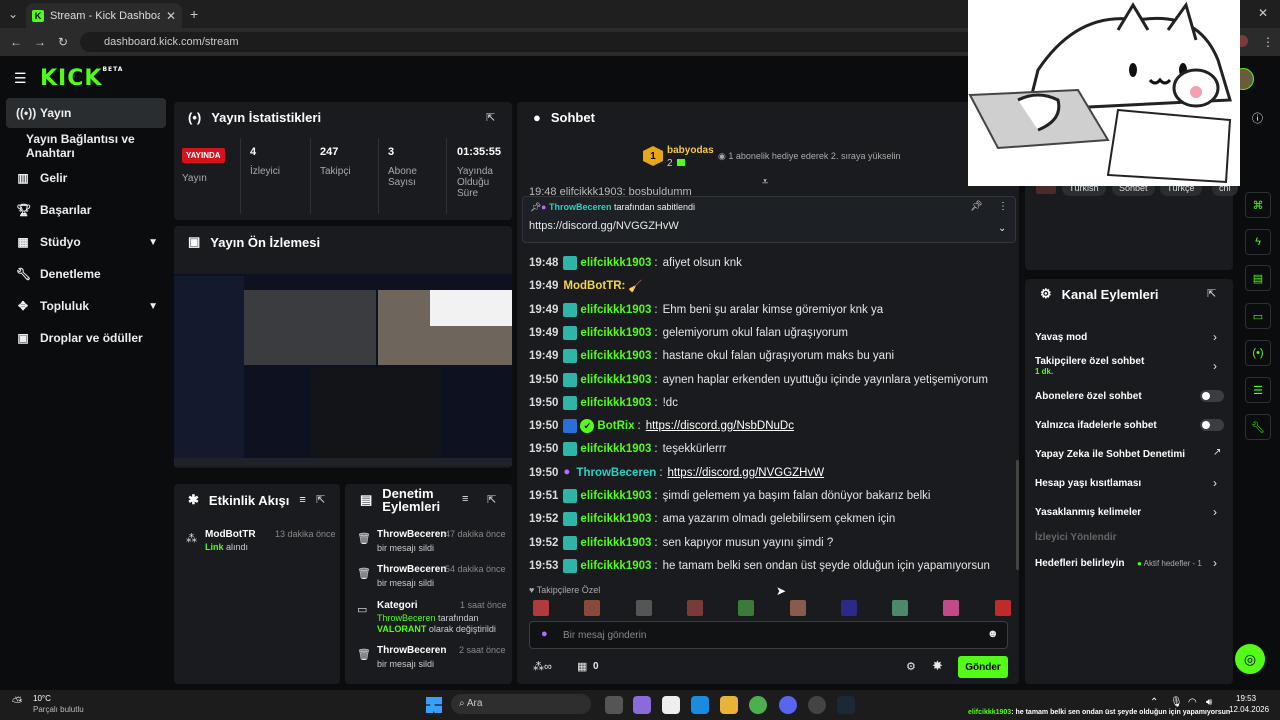 The image size is (1280, 720). What do you see at coordinates (616, 473) in the screenshot?
I see `message-user: ThrowBeceren` at bounding box center [616, 473].